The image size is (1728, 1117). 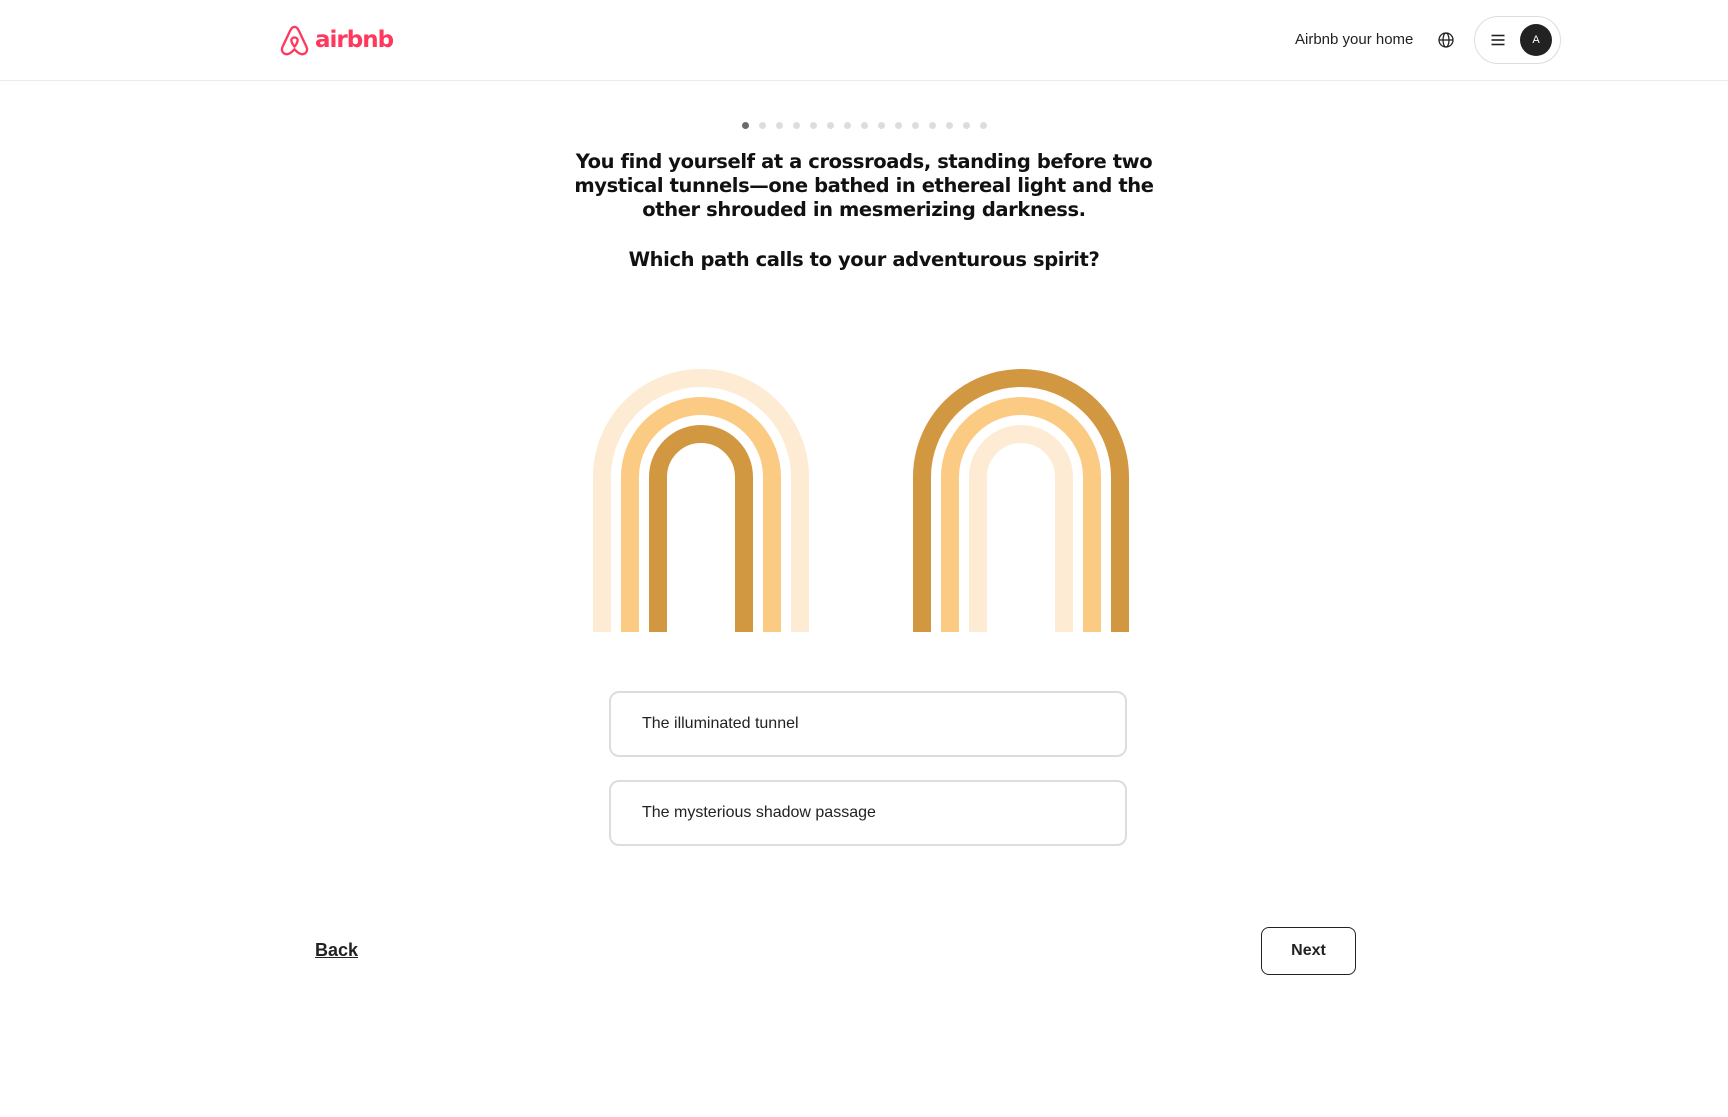 I want to click on back-link: Back, so click(x=336, y=950).